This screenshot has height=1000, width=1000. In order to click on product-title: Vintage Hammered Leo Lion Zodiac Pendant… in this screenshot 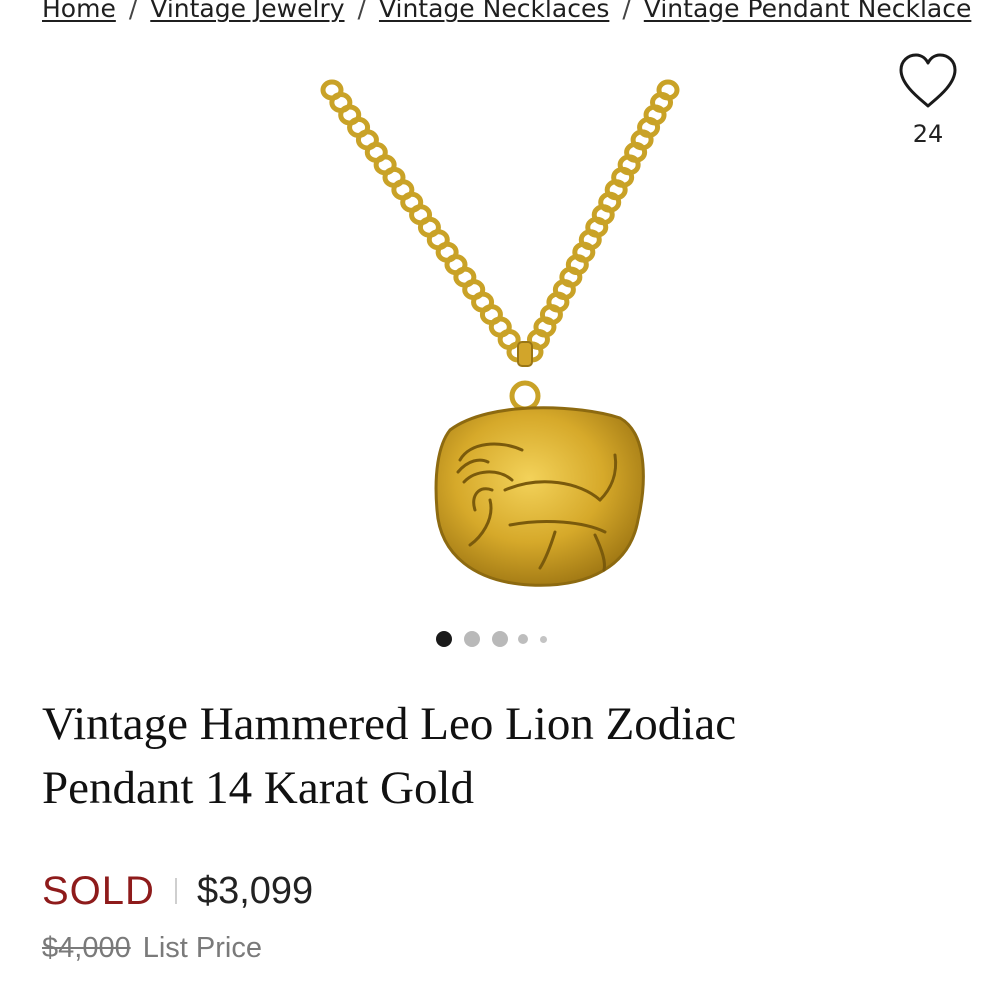, I will do `click(492, 756)`.